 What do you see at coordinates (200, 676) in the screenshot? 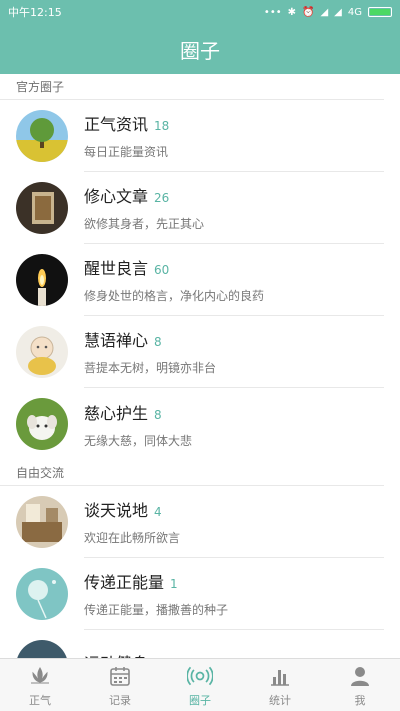
I see `broadcast-icon` at bounding box center [200, 676].